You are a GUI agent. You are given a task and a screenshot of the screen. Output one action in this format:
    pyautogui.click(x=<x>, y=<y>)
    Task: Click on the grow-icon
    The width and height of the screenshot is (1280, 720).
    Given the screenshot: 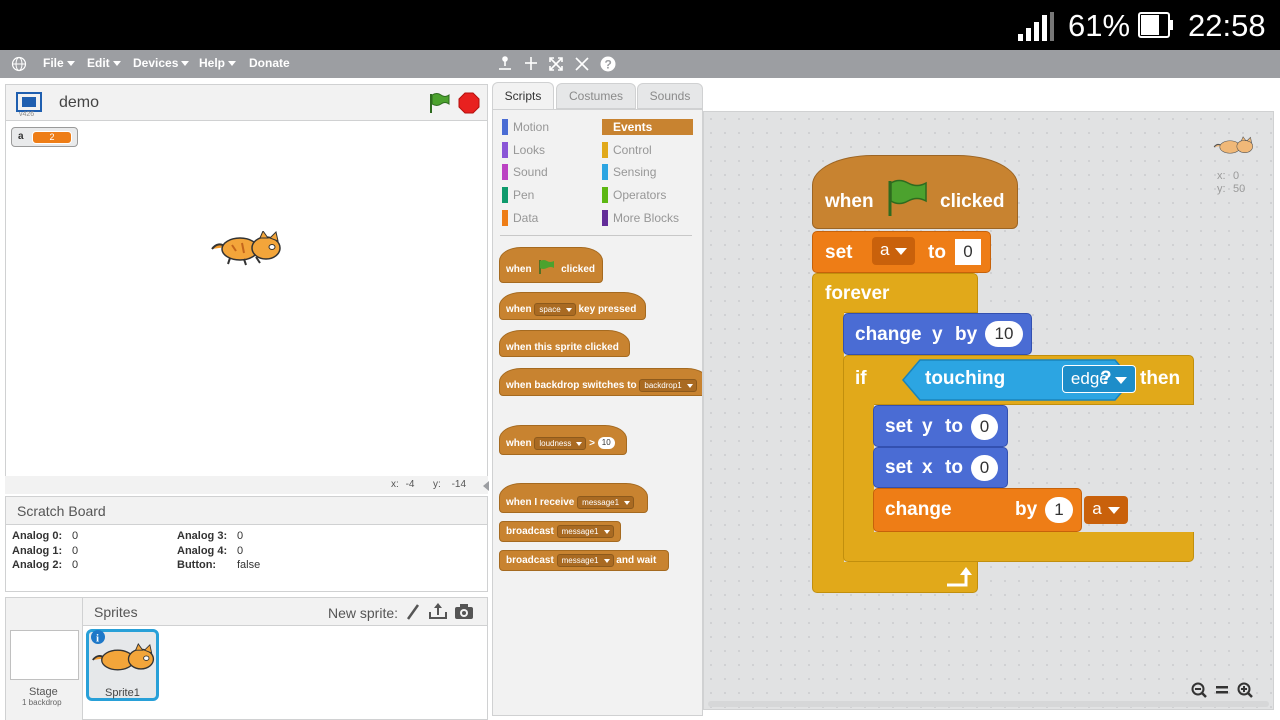 What is the action you would take?
    pyautogui.click(x=556, y=64)
    